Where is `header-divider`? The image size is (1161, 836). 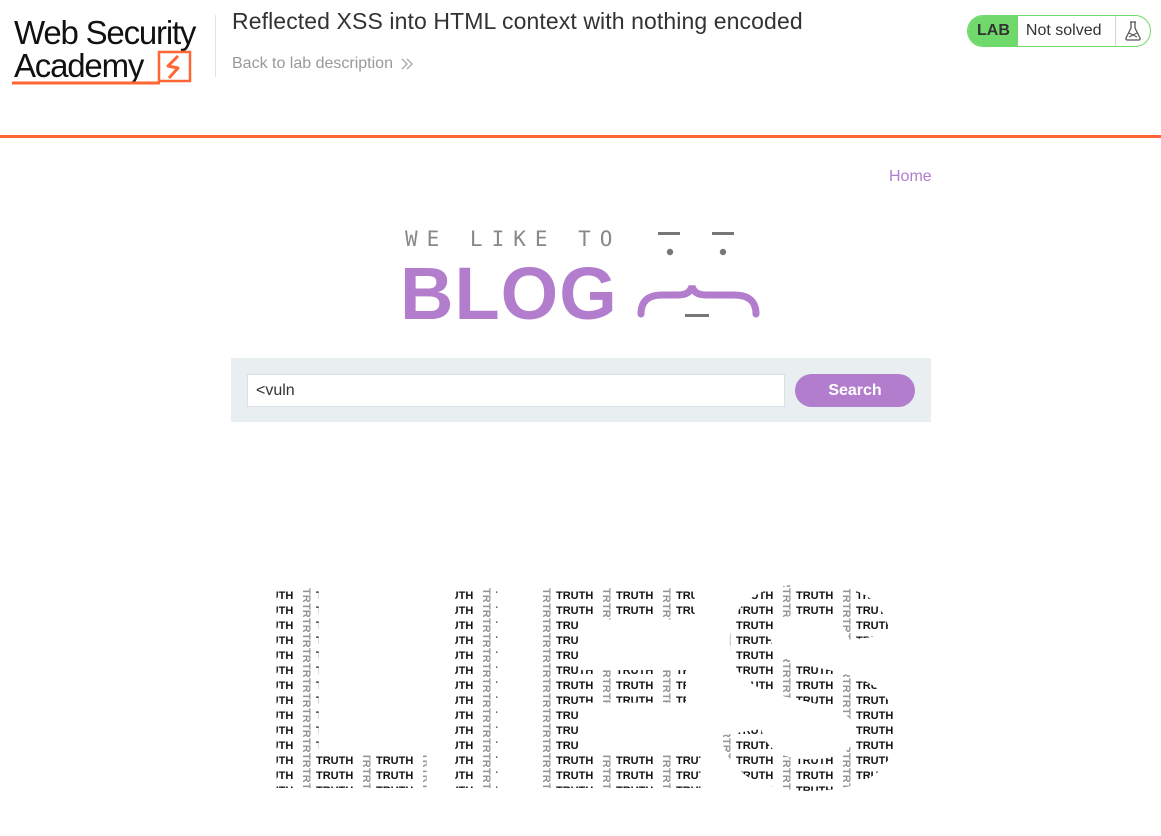 header-divider is located at coordinates (215, 46).